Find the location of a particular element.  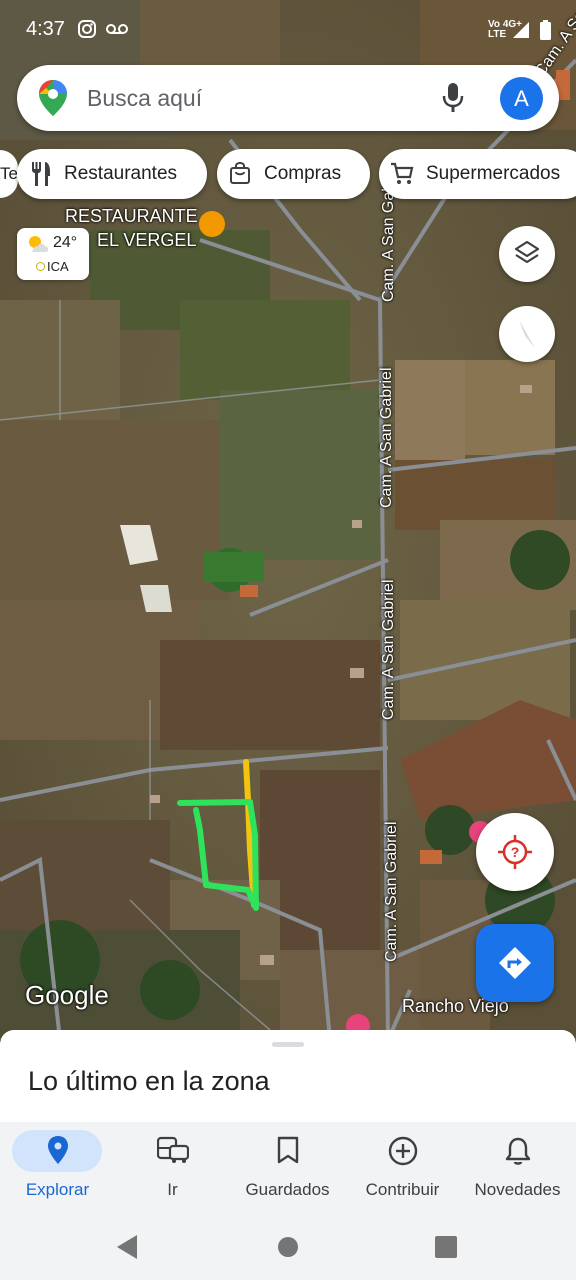

bookmark-icon is located at coordinates (288, 1152).